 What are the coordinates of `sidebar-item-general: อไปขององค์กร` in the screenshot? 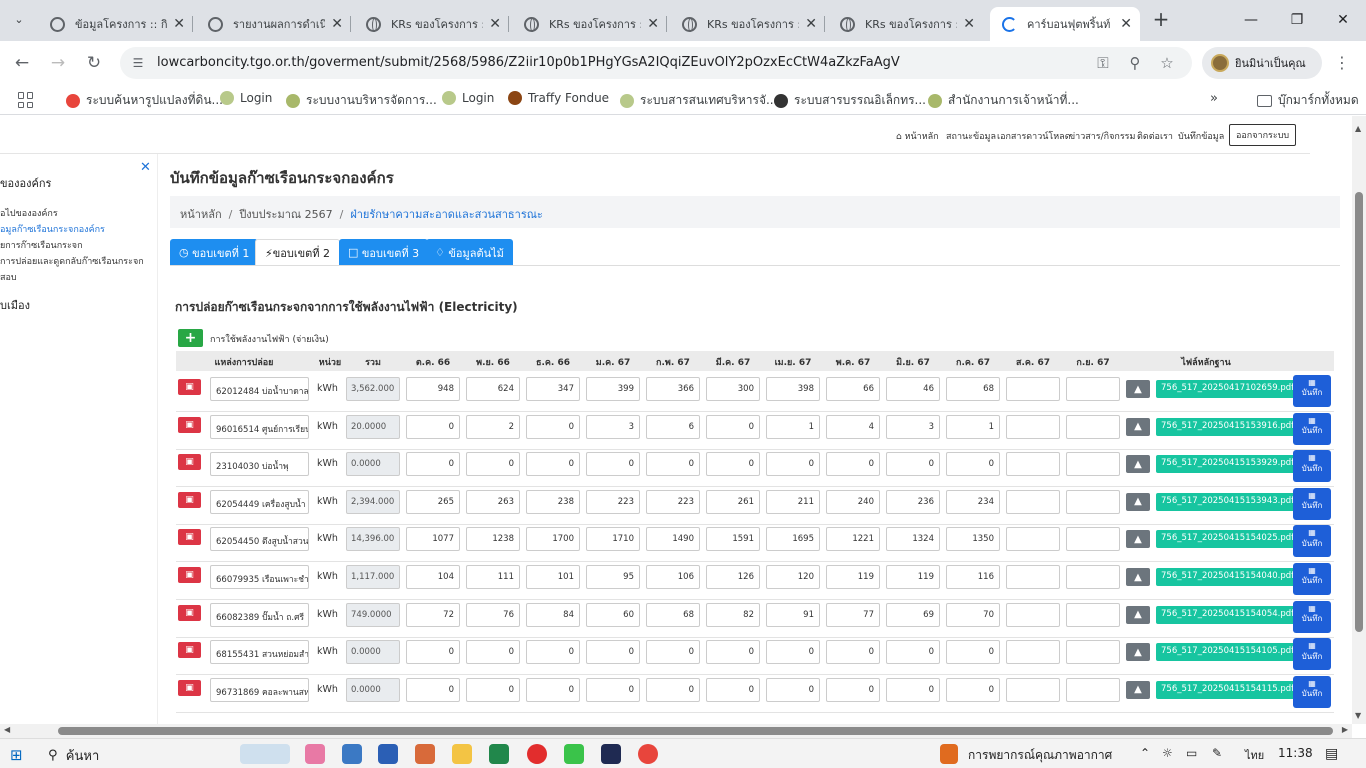 It's located at (29, 213).